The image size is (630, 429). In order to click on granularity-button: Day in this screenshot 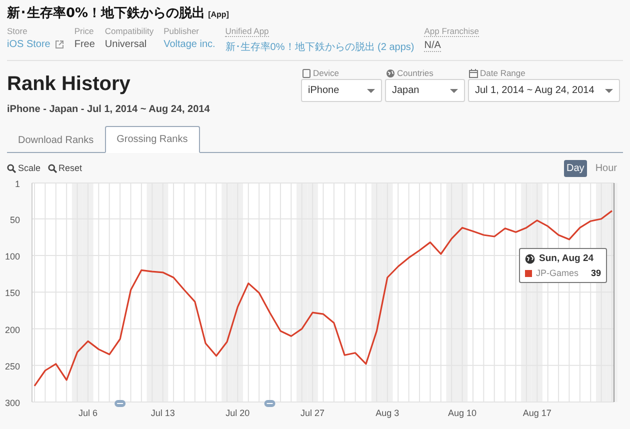, I will do `click(576, 168)`.